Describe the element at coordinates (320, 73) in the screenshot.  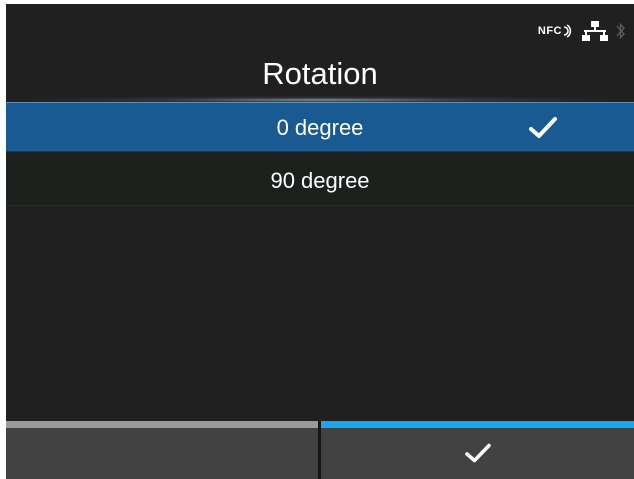
I see `page-title: Rotation` at that location.